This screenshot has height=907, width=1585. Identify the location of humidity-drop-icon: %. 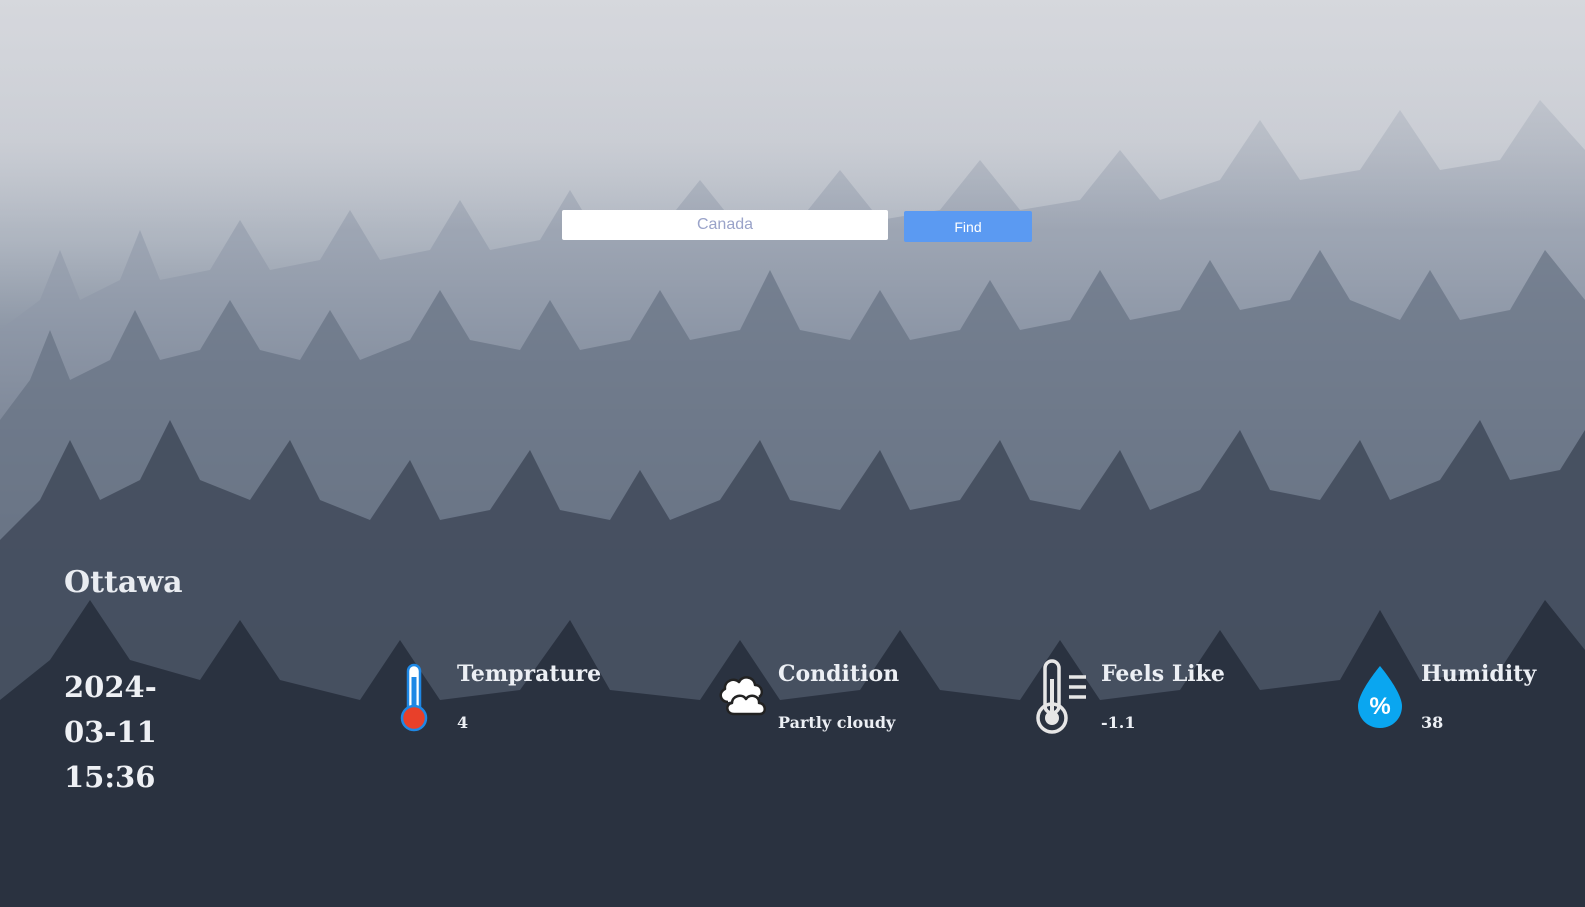
(1380, 697).